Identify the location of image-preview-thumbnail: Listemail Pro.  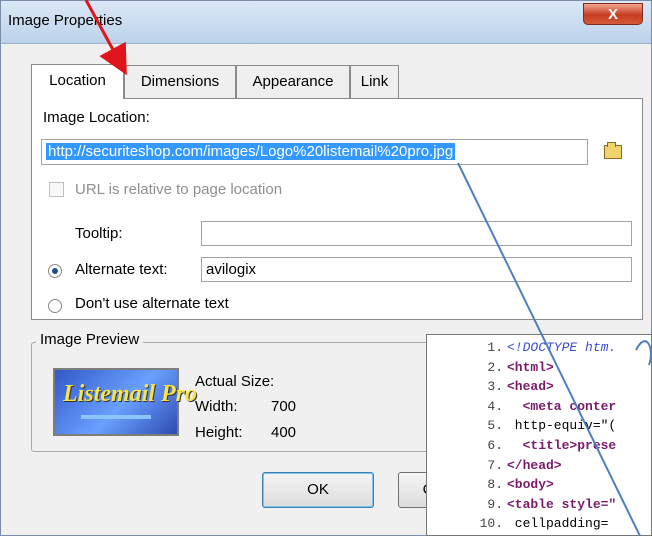
(125, 402).